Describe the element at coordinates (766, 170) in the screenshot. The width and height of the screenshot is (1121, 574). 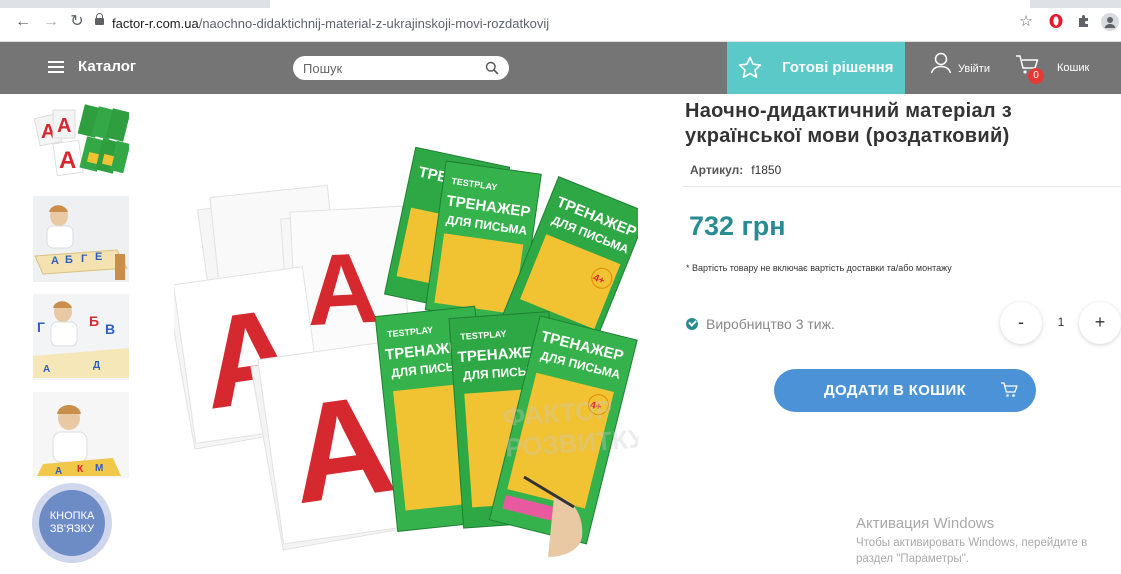
I see `sku-value: f1850` at that location.